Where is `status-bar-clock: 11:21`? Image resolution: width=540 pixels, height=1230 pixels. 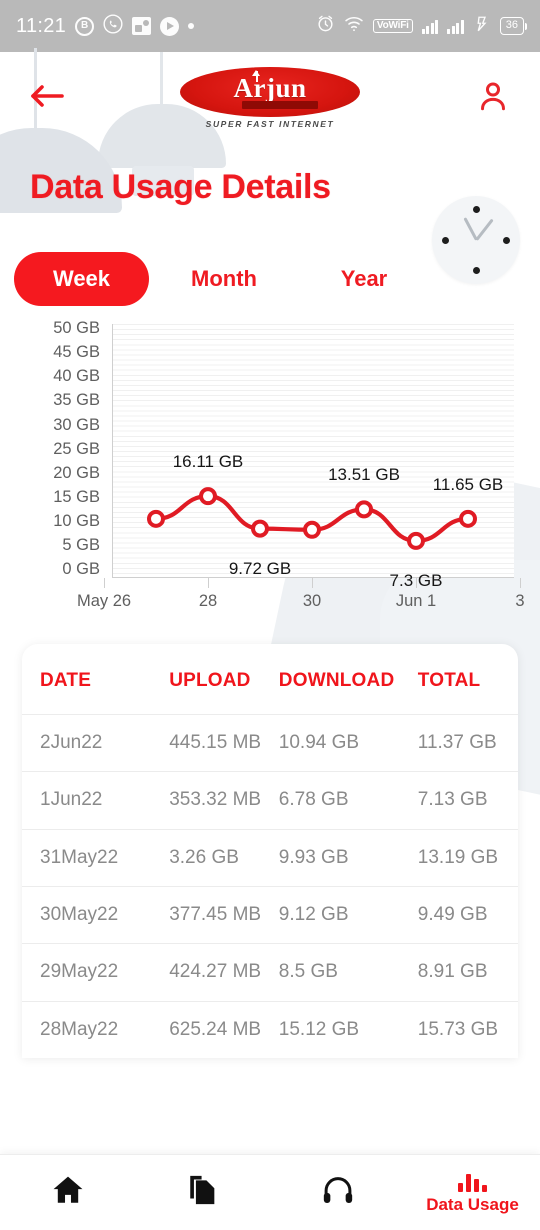 status-bar-clock: 11:21 is located at coordinates (41, 25).